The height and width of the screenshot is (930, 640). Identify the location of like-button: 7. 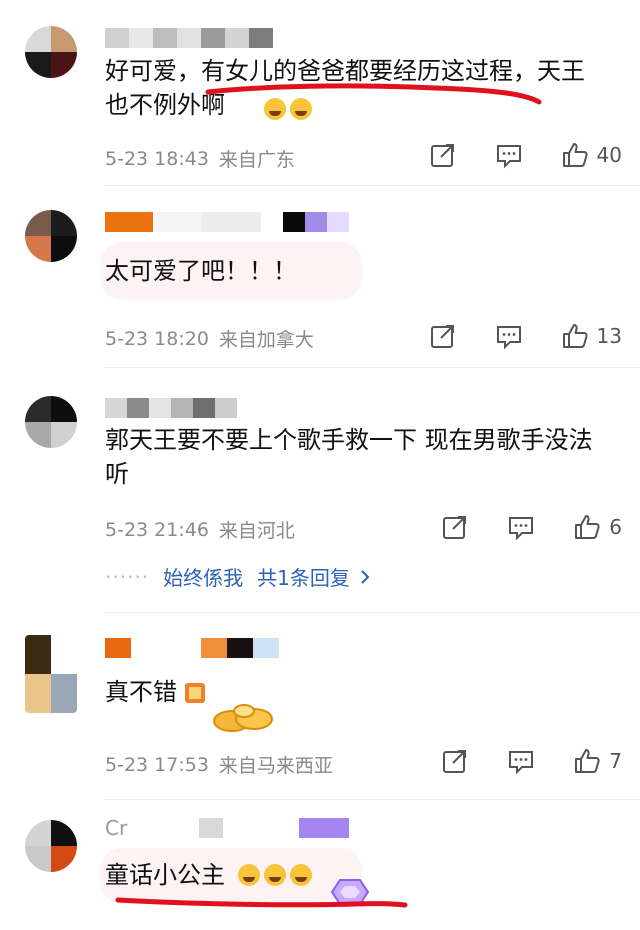
(597, 761).